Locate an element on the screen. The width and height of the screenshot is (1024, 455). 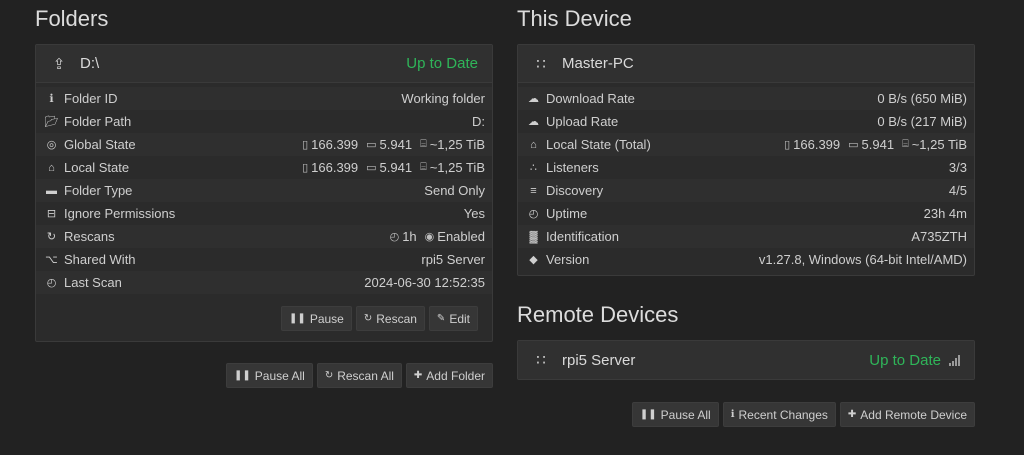
recent-changes-button: ℹ Recent Changes is located at coordinates (779, 414).